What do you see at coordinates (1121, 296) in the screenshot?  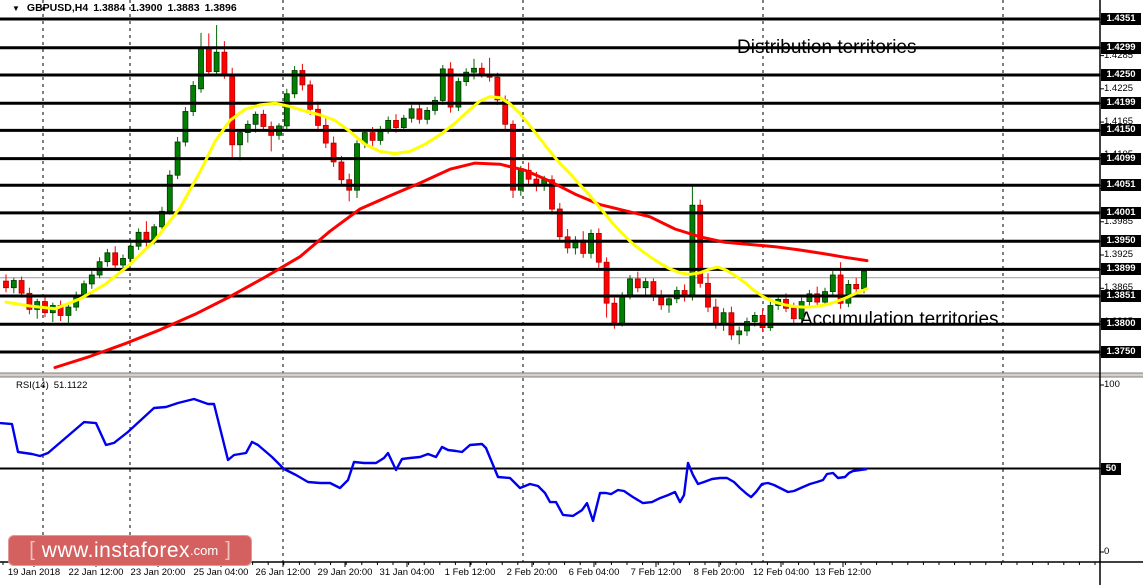 I see `price-level-badge: 1.3851` at bounding box center [1121, 296].